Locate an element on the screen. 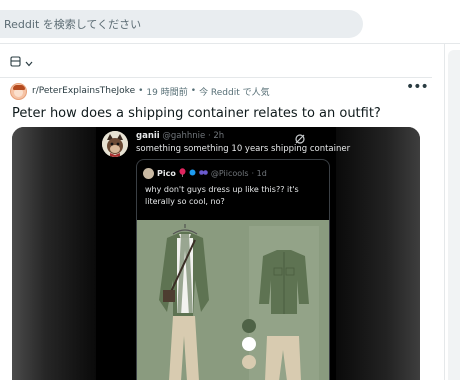 This screenshot has width=460, height=380. quoted-author-name: Pico is located at coordinates (166, 173).